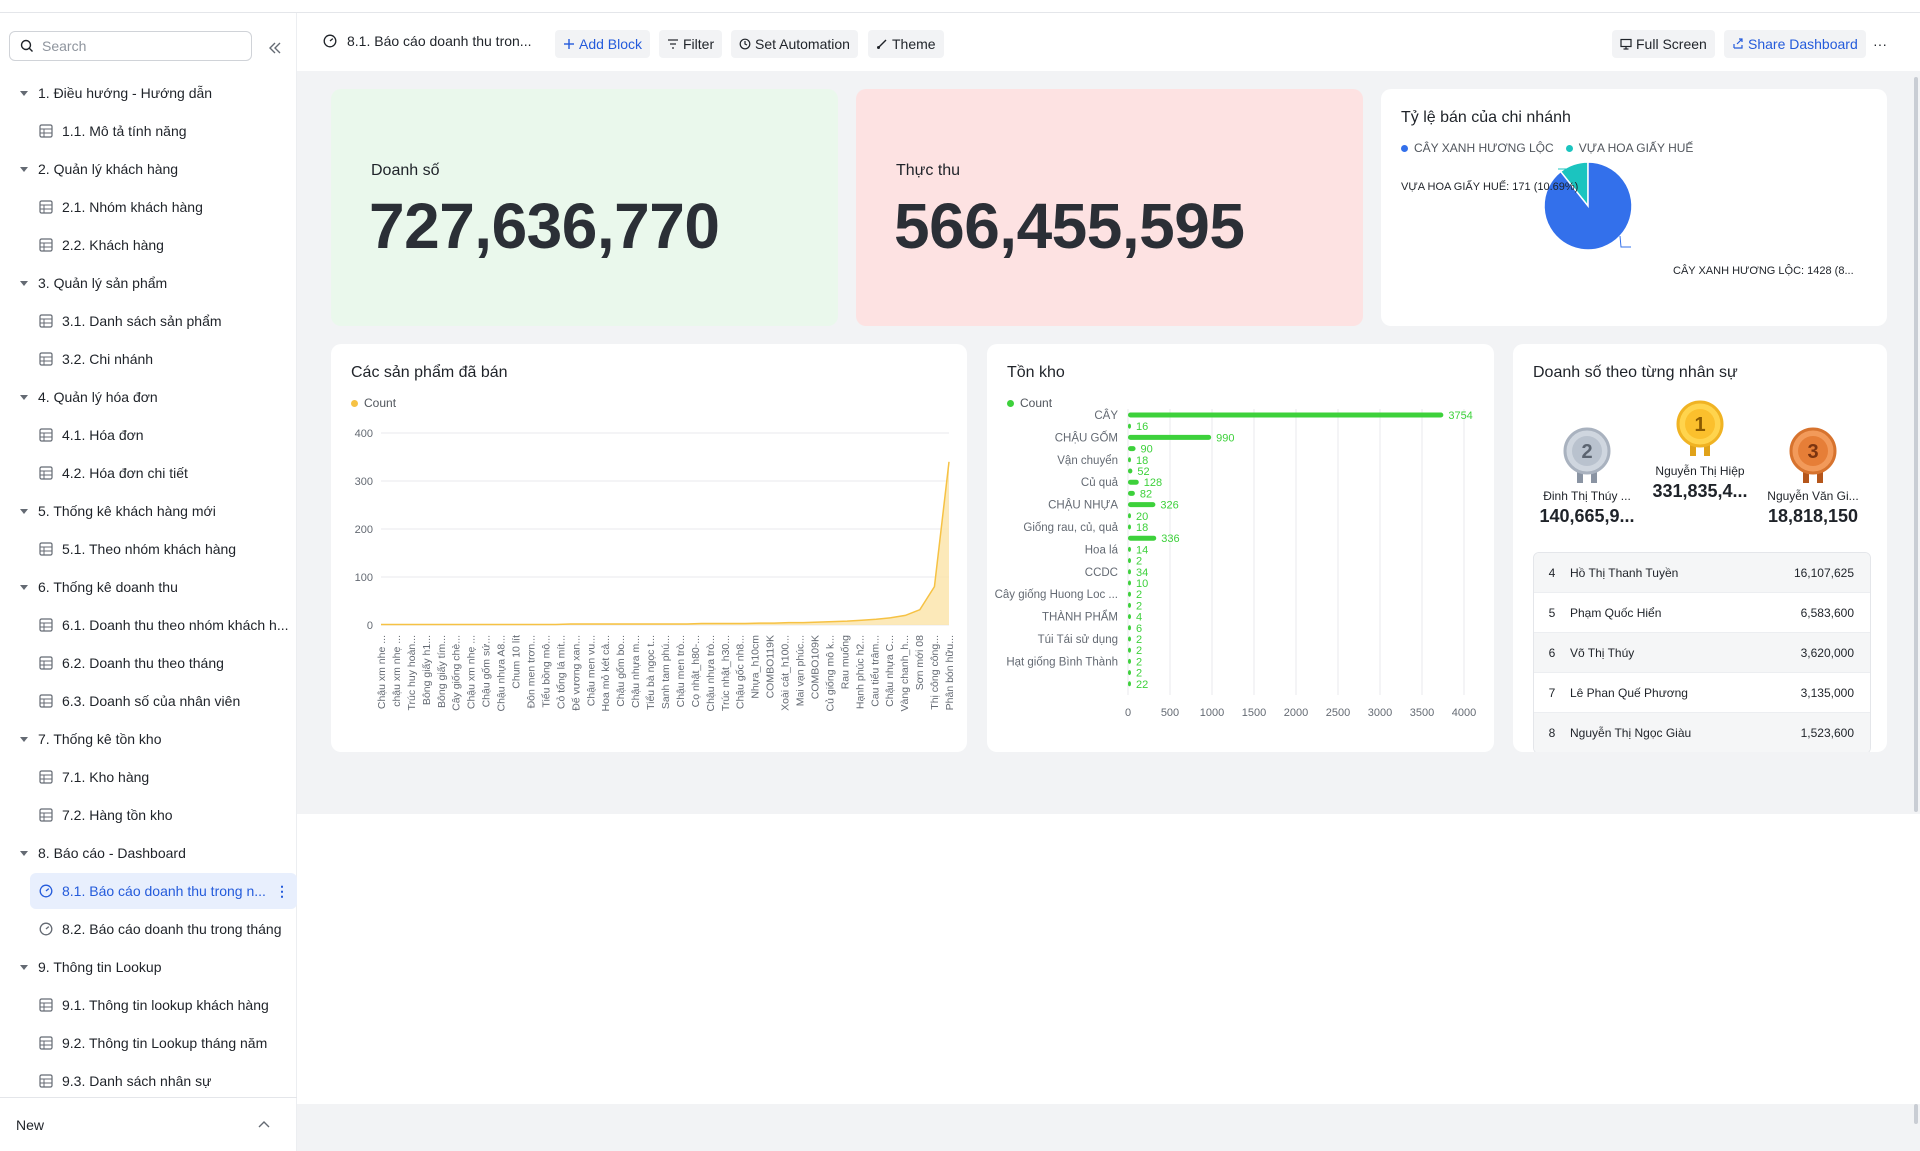  Describe the element at coordinates (1212, 713) in the screenshot. I see `x-tick-label: 1000` at that location.